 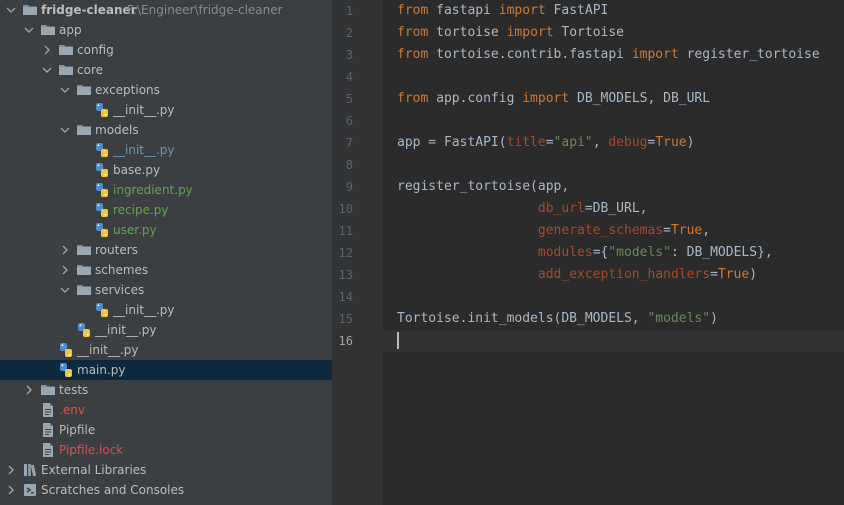 I want to click on project-root-path: F:\Engineer\fridge-cleaner, so click(x=205, y=10).